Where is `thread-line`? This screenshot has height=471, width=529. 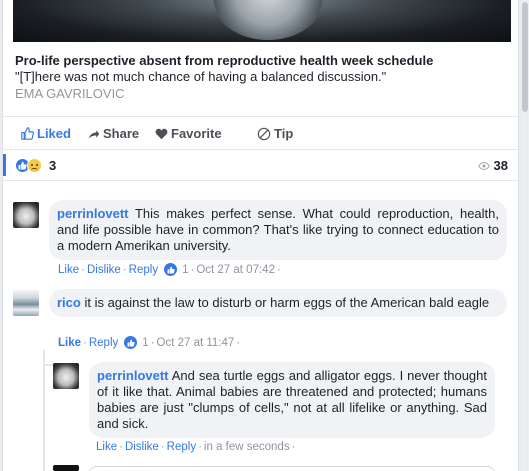 thread-line is located at coordinates (44, 410).